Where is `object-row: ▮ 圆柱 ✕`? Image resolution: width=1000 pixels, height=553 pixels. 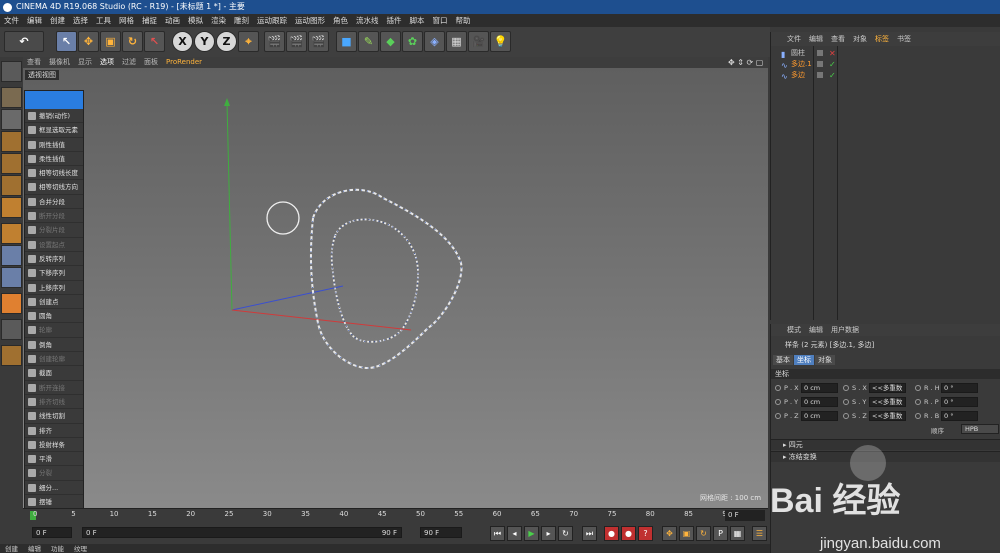 object-row: ▮ 圆柱 ✕ is located at coordinates (885, 53).